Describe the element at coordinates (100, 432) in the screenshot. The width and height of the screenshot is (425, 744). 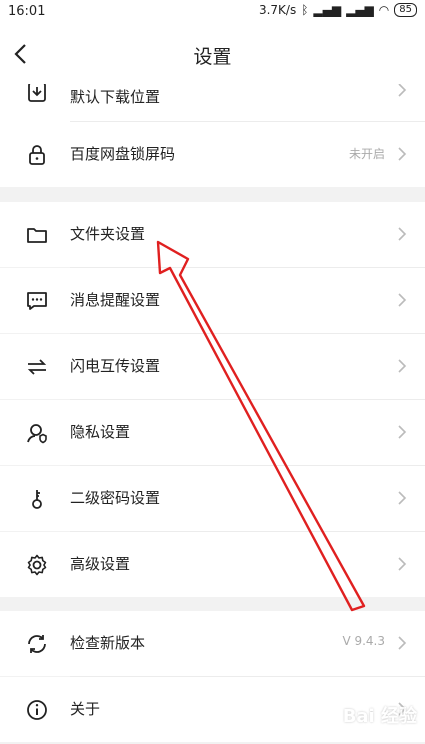
I see `row-label: 隐私设置` at that location.